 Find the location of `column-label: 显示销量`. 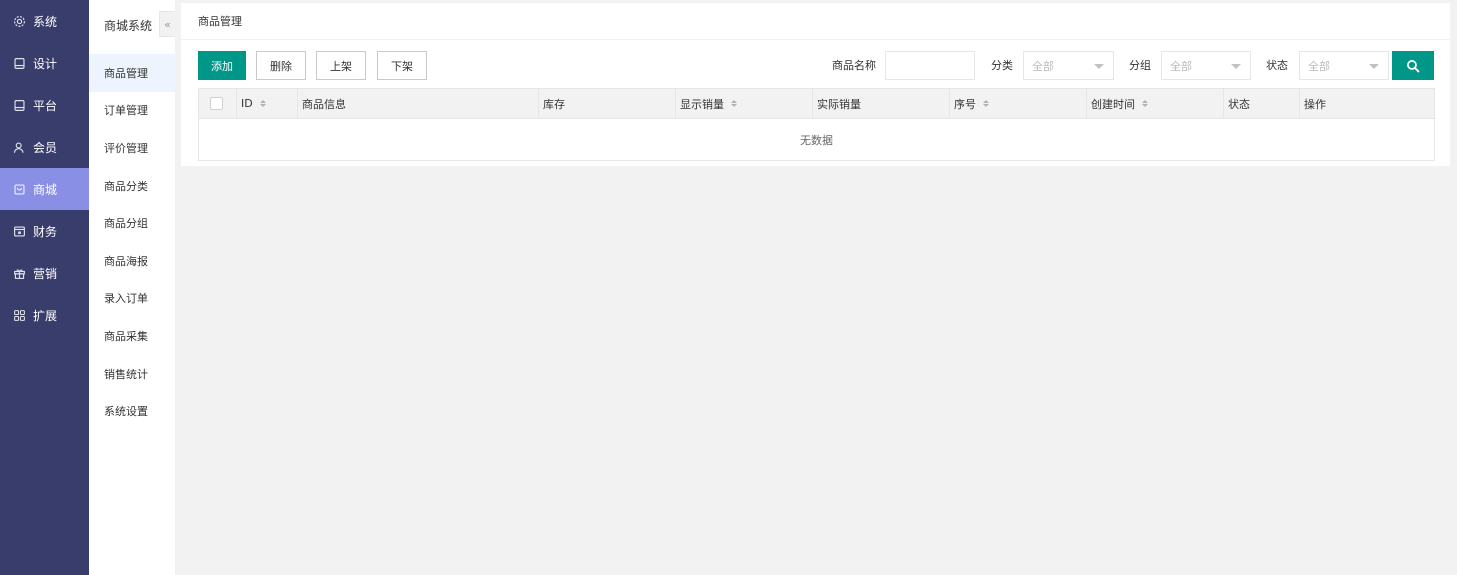

column-label: 显示销量 is located at coordinates (702, 104).